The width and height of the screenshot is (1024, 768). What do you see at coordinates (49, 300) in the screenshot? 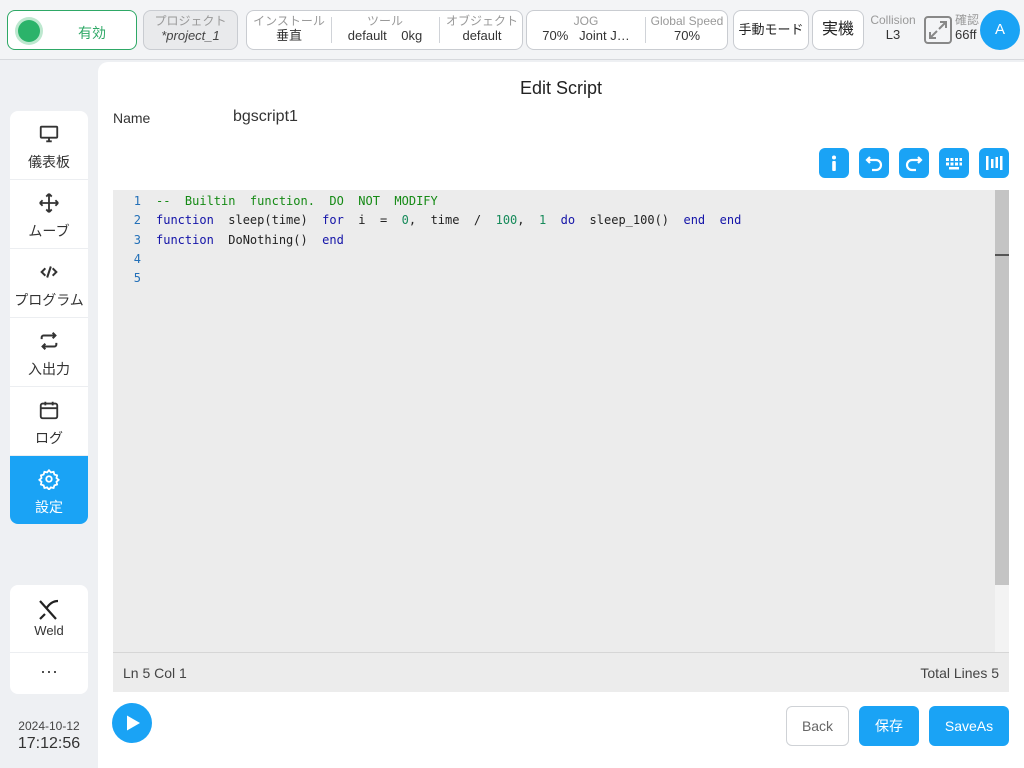
I see `sidebar-item-label: プログラム` at bounding box center [49, 300].